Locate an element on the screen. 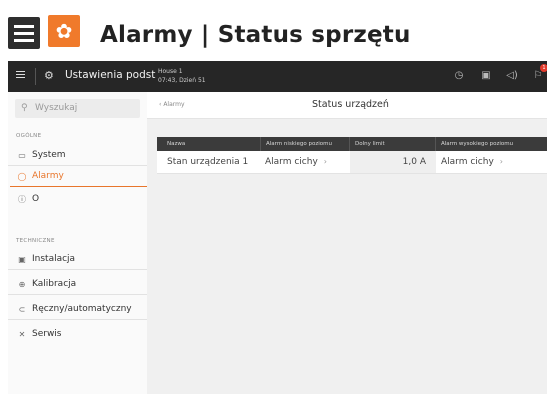 Image resolution: width=547 pixels, height=394 pixels. search-placeholder: Wyszukaj is located at coordinates (56, 108).